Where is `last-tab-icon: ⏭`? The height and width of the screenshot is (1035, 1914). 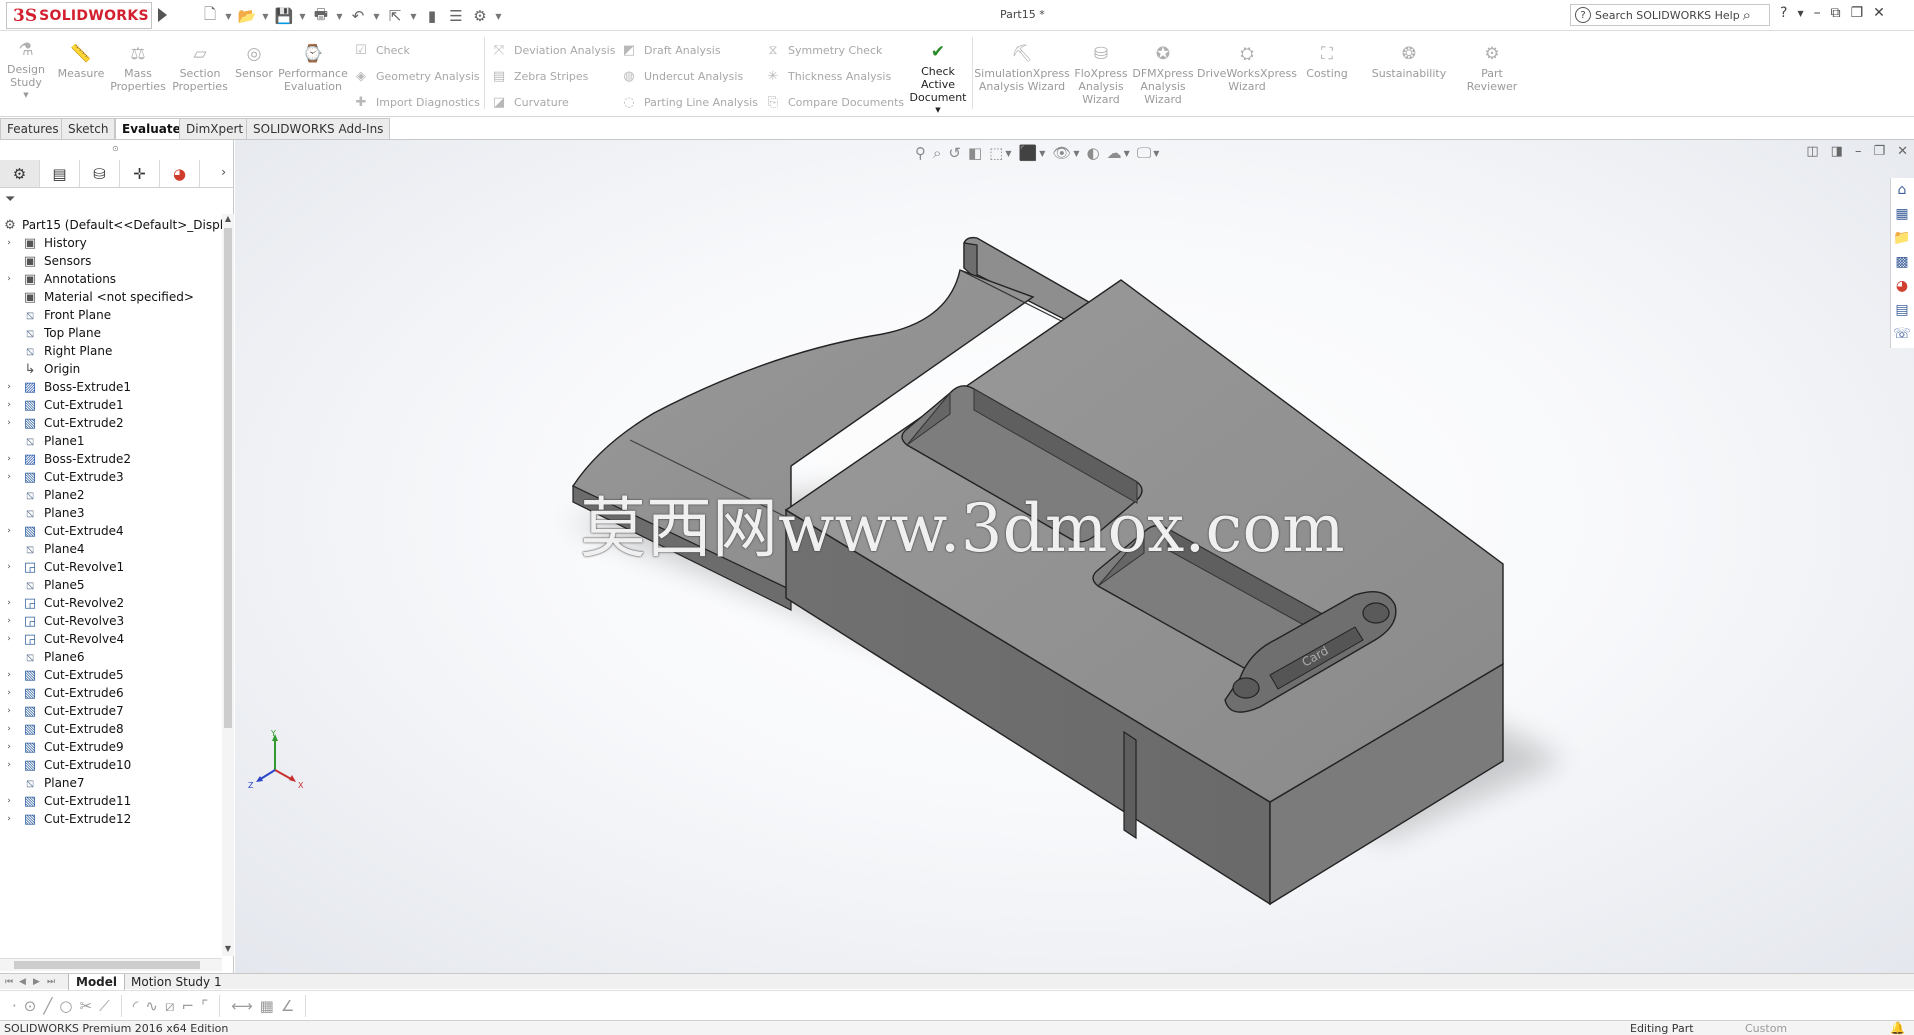
last-tab-icon: ⏭ is located at coordinates (51, 982).